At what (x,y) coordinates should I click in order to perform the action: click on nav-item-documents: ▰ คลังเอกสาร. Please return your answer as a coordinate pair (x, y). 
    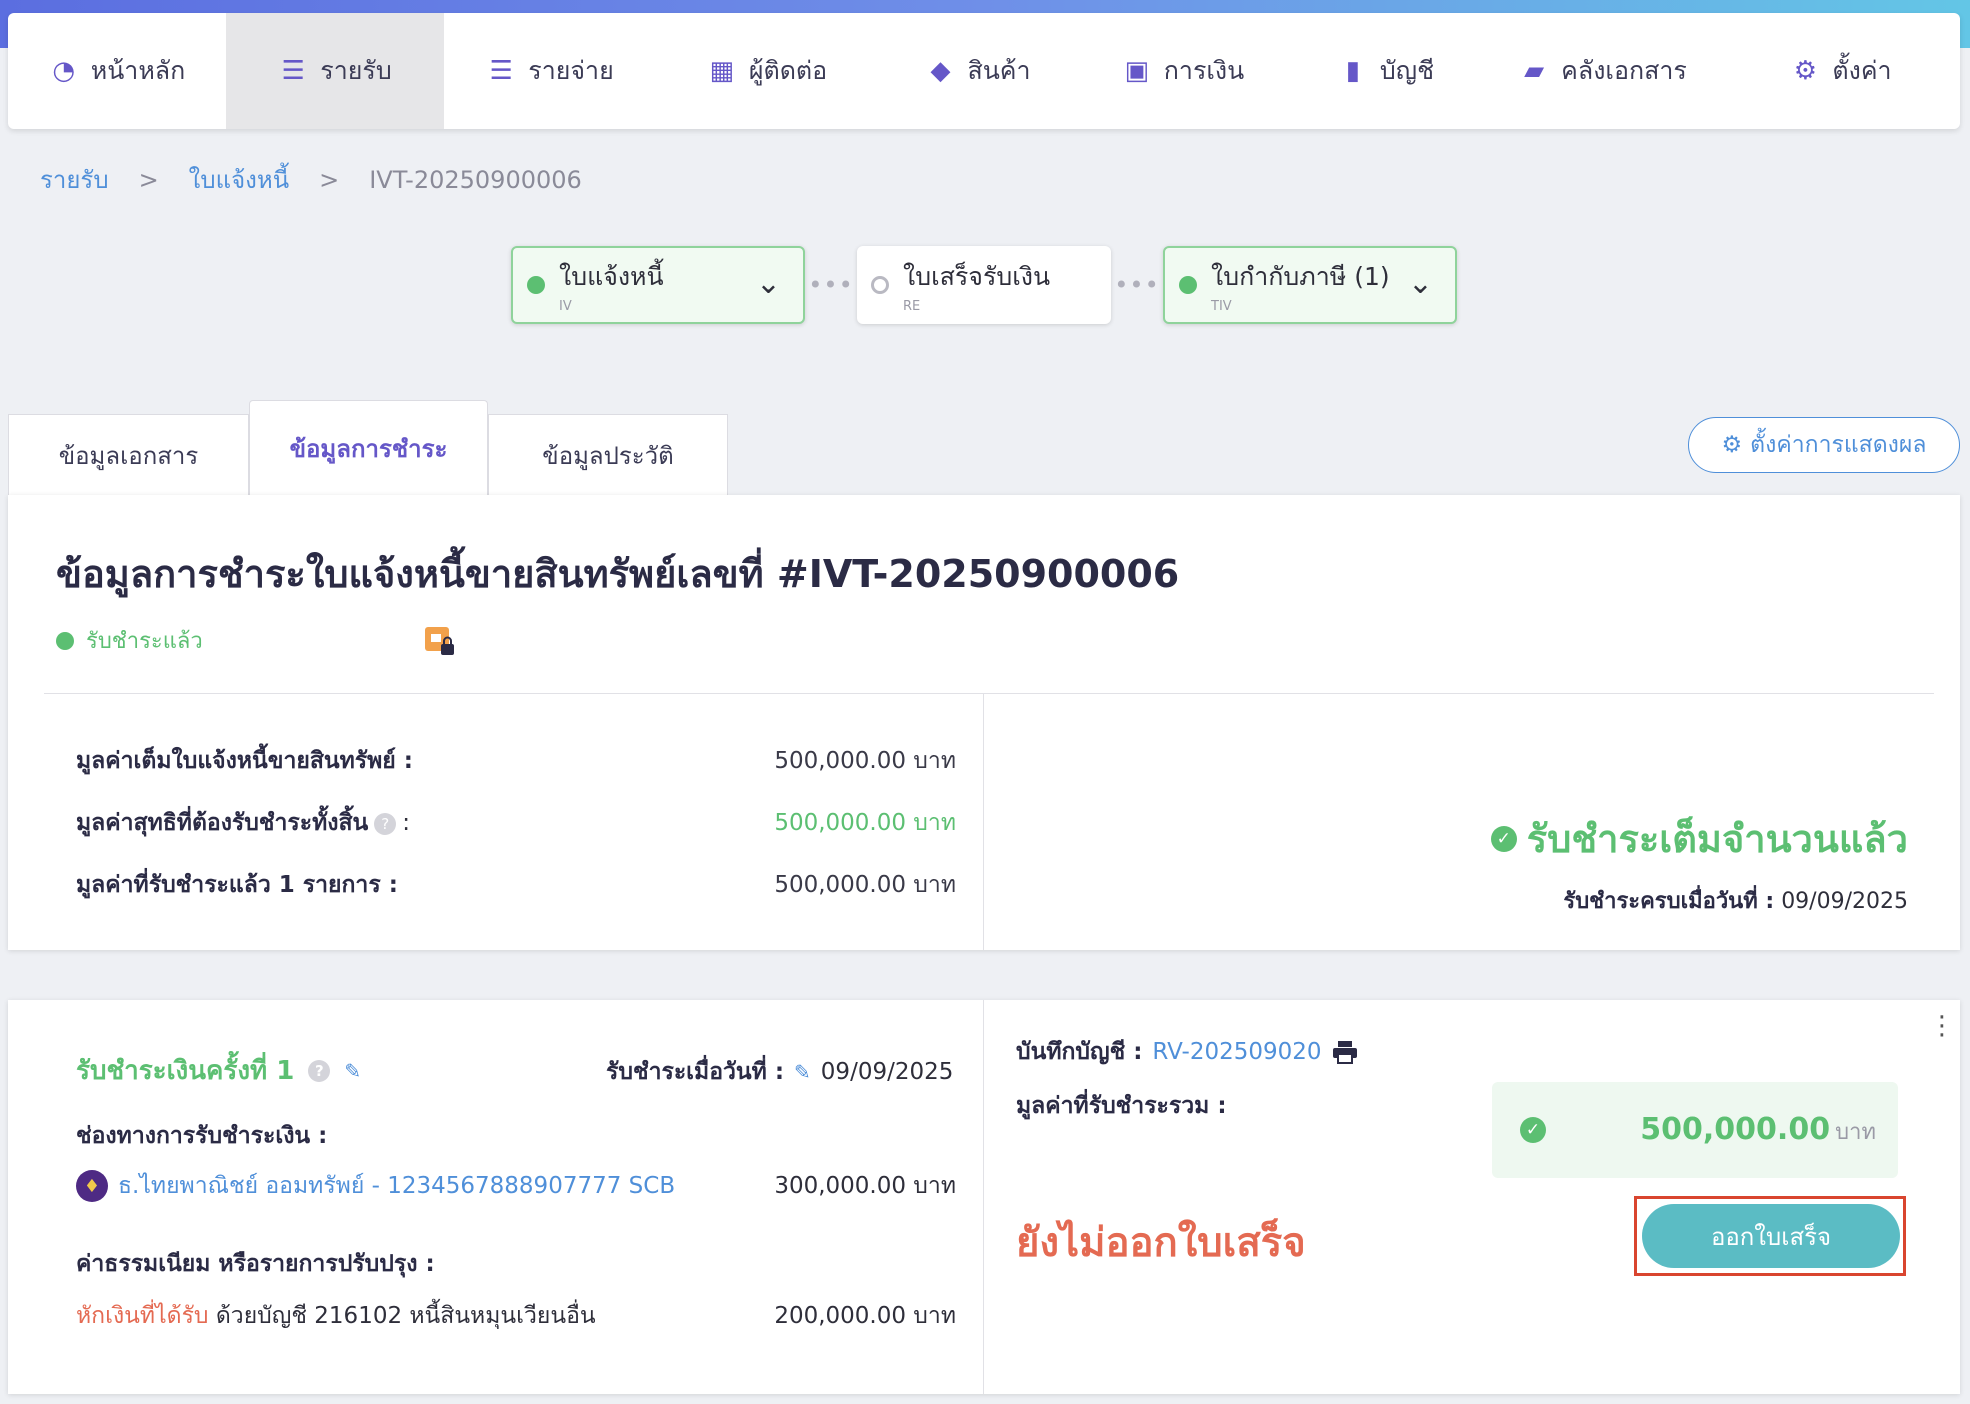
    Looking at the image, I should click on (1603, 71).